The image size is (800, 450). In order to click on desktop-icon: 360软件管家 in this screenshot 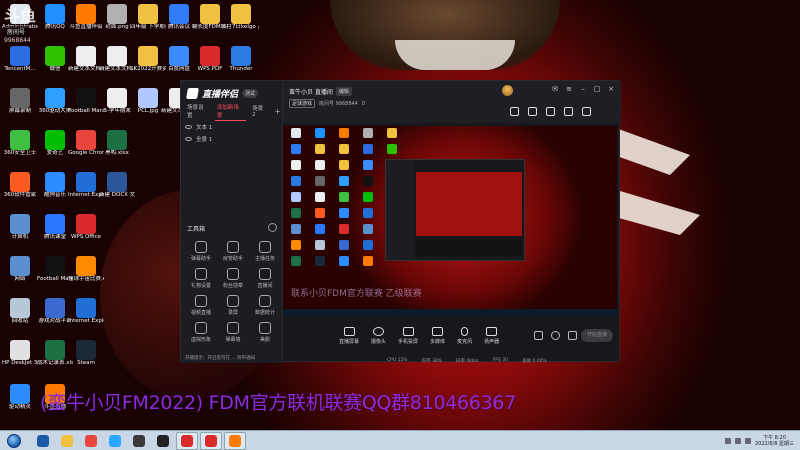, I will do `click(20, 185)`.